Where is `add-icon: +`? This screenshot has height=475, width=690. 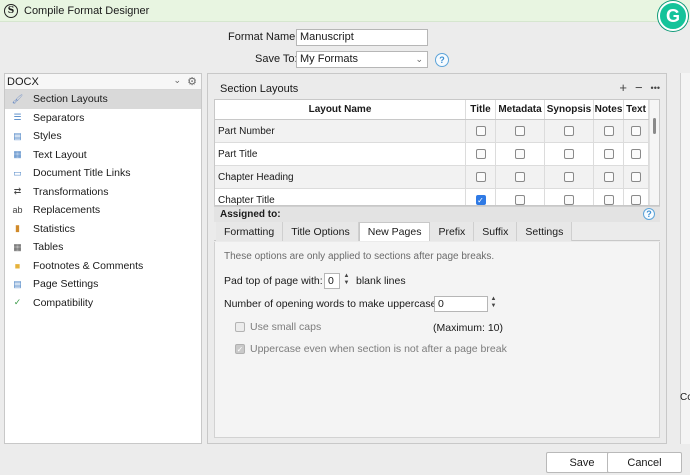
add-icon: + is located at coordinates (623, 88).